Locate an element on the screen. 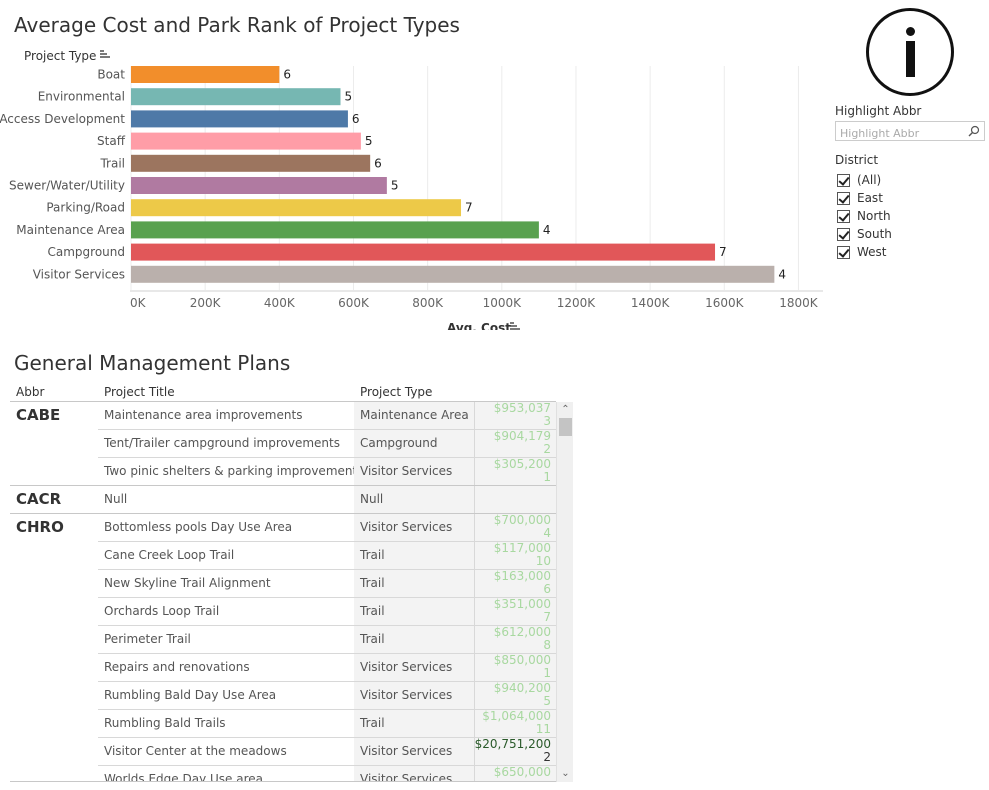 The image size is (989, 790). table-bottom-divider is located at coordinates (283, 781).